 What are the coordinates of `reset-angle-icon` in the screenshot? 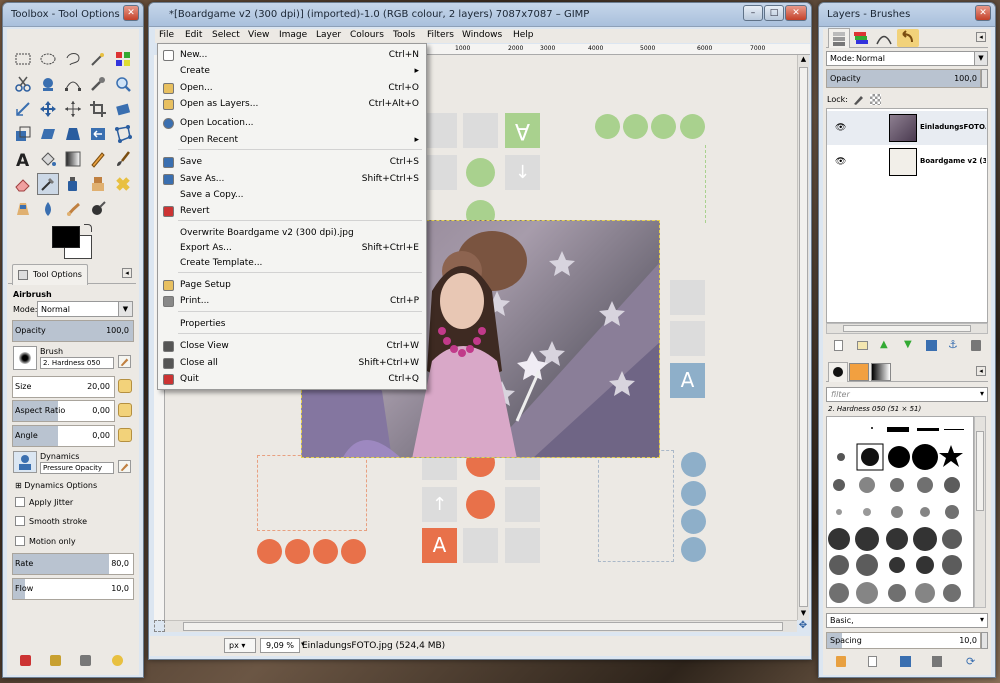 It's located at (125, 435).